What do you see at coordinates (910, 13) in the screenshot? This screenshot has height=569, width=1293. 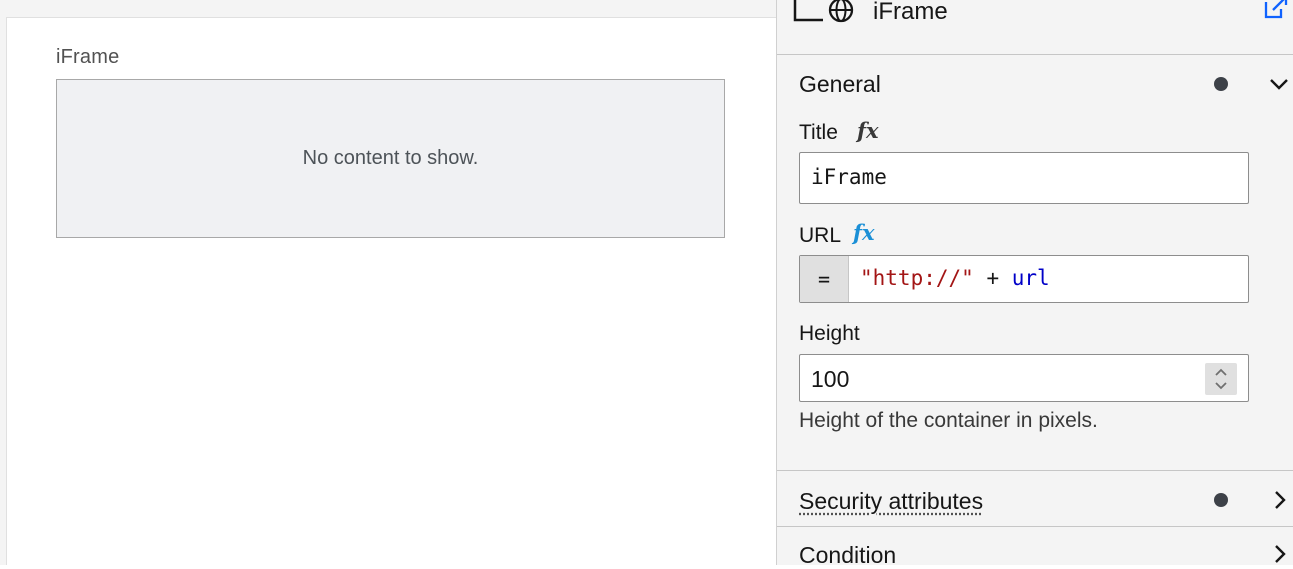 I see `panel-title: iFrame` at bounding box center [910, 13].